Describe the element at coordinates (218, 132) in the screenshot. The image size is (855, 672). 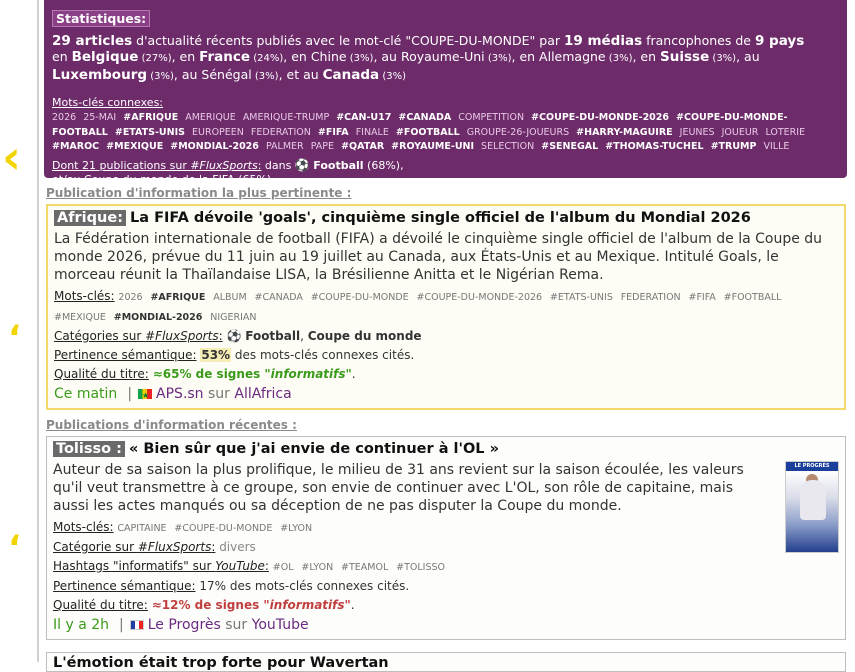
I see `keyword-link: EUROPEEN` at that location.